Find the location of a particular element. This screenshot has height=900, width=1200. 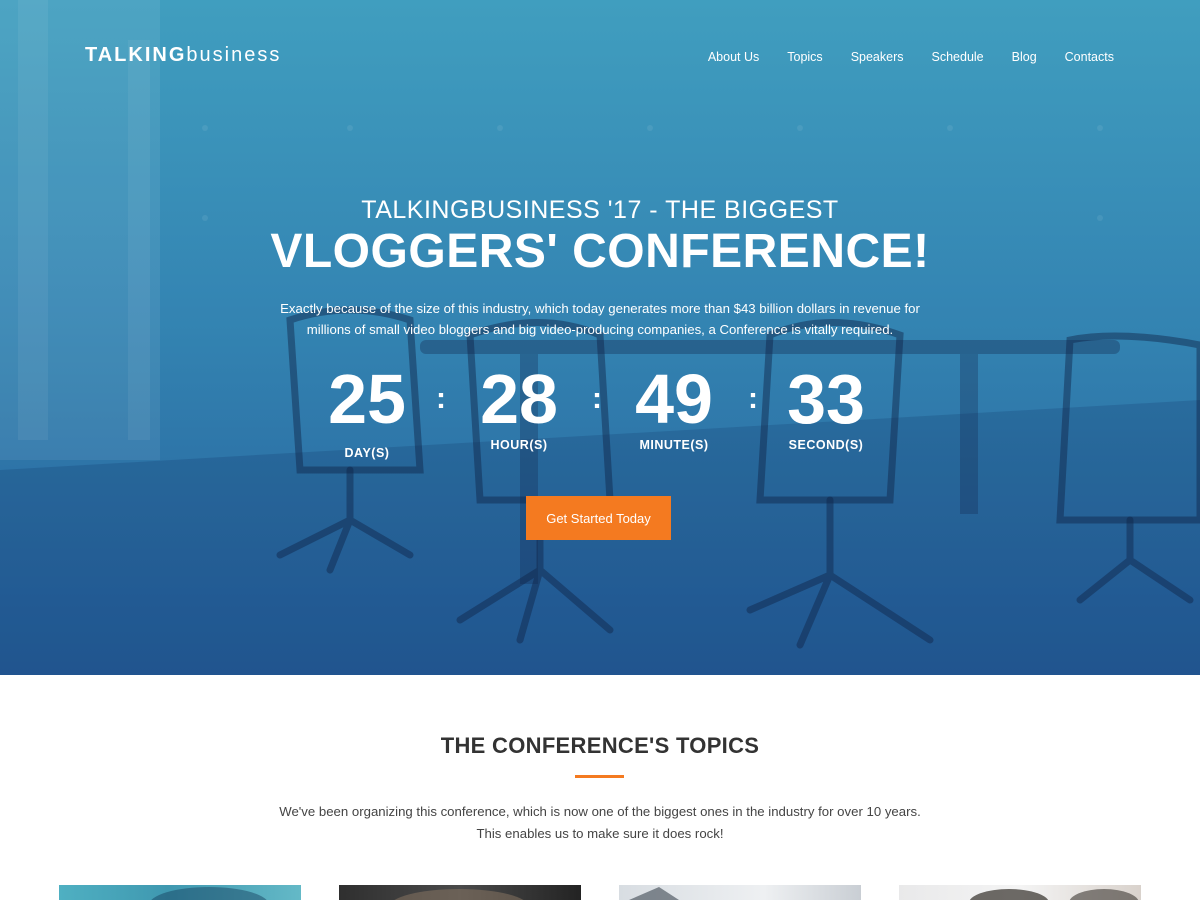

countdown-seconds: 33 SECOND(S) is located at coordinates (826, 406).